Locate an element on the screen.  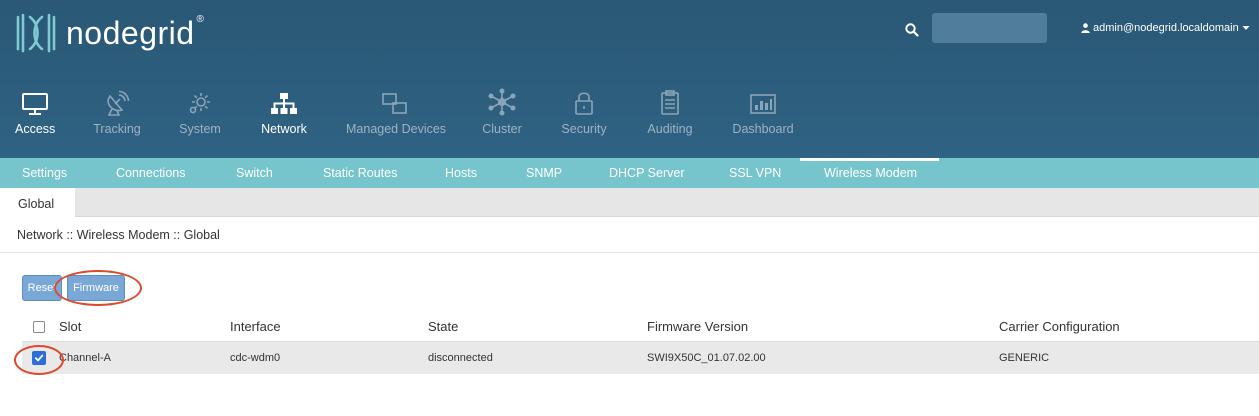
nav-label: Managed Devices is located at coordinates (396, 129).